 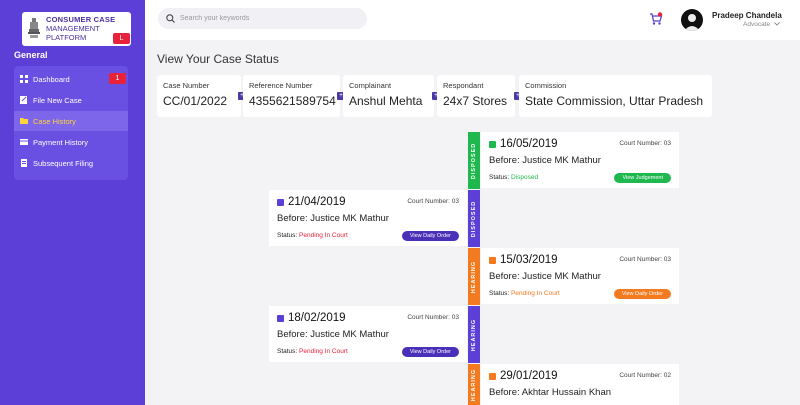 I want to click on hearing-date: 16/05/2019, so click(x=523, y=144).